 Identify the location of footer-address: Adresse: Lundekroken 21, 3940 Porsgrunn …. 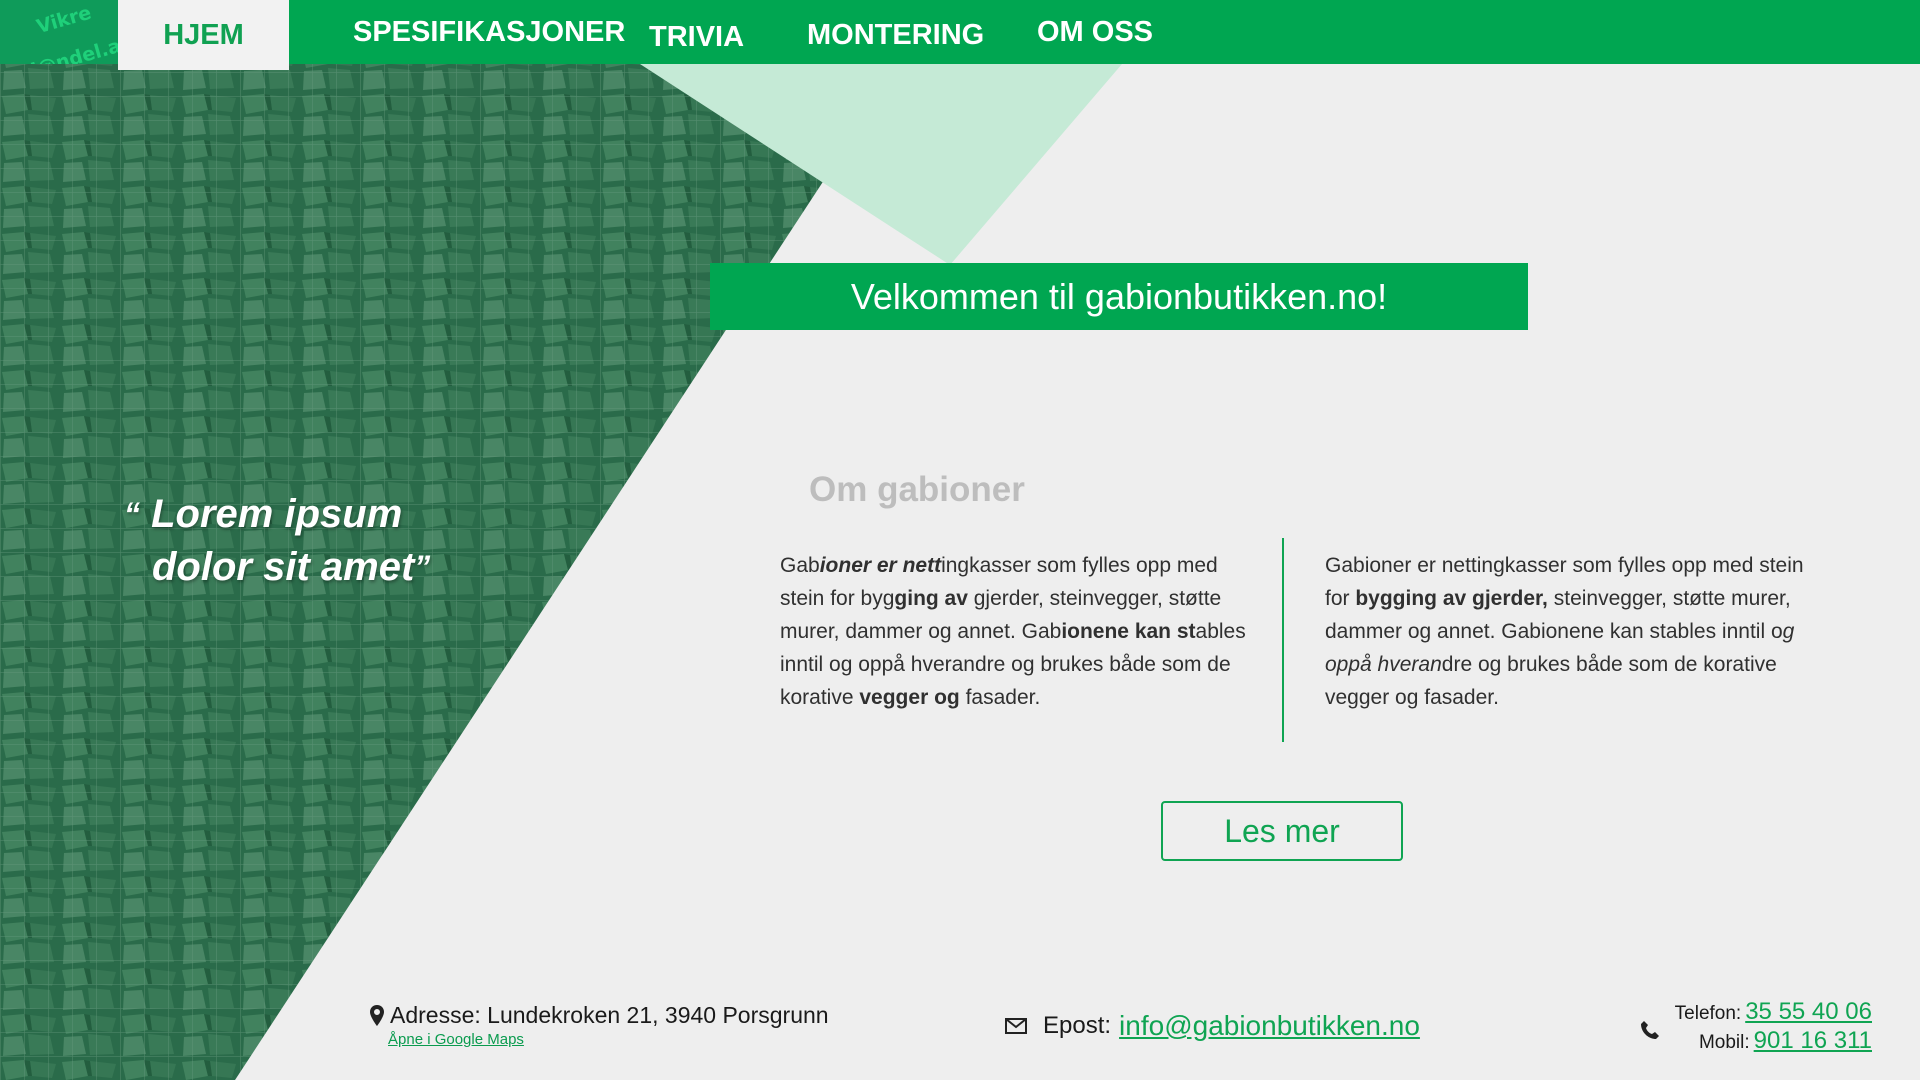
(599, 1025).